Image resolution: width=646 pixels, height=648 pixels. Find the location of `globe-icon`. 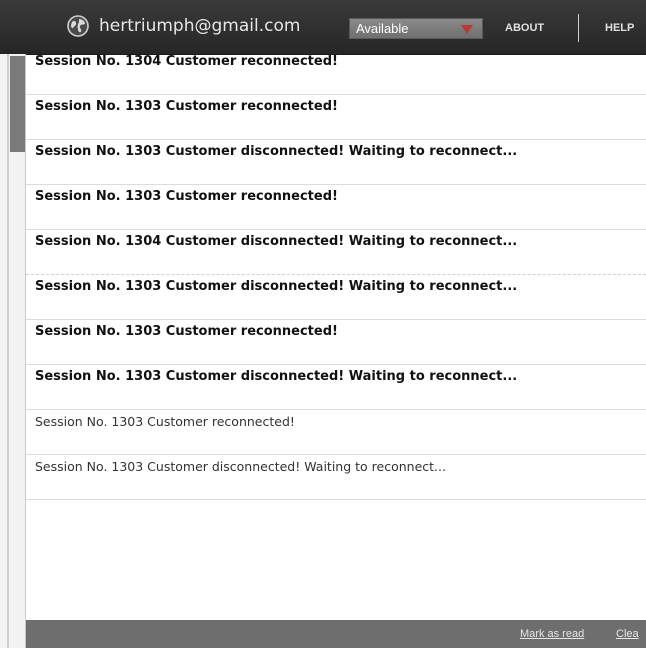

globe-icon is located at coordinates (78, 26).